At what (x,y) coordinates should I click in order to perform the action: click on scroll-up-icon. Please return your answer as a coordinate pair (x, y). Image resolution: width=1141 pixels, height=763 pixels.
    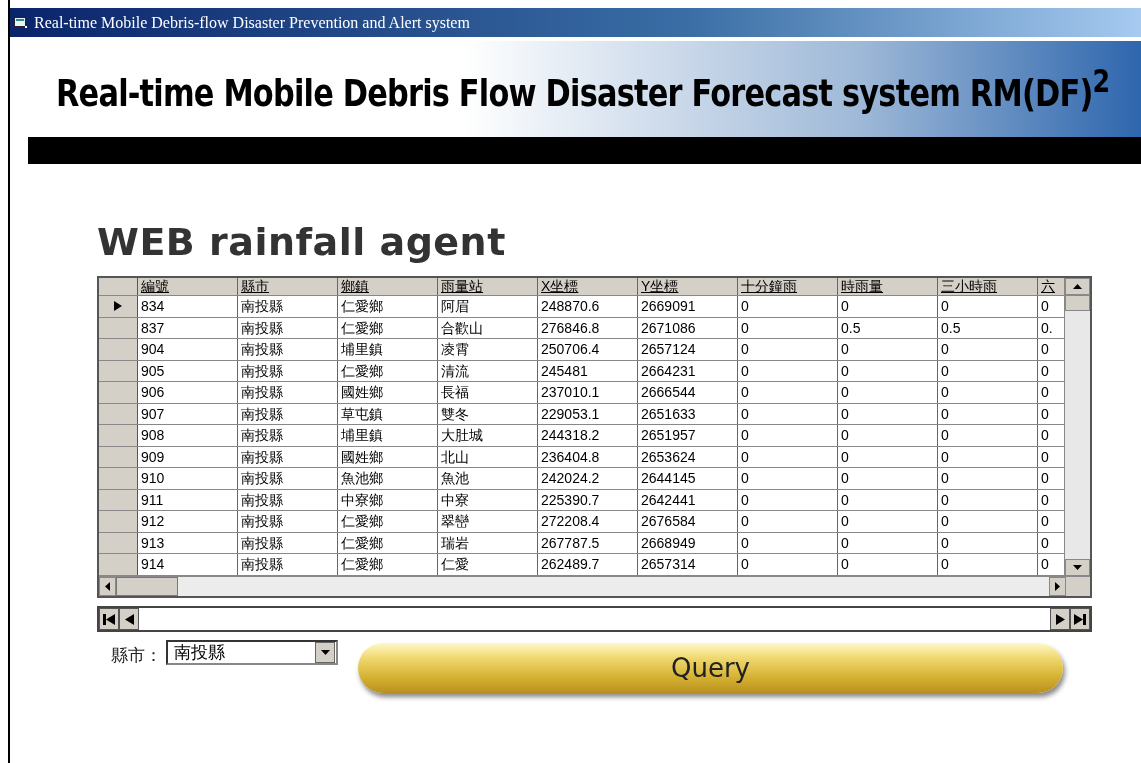
    Looking at the image, I should click on (1077, 286).